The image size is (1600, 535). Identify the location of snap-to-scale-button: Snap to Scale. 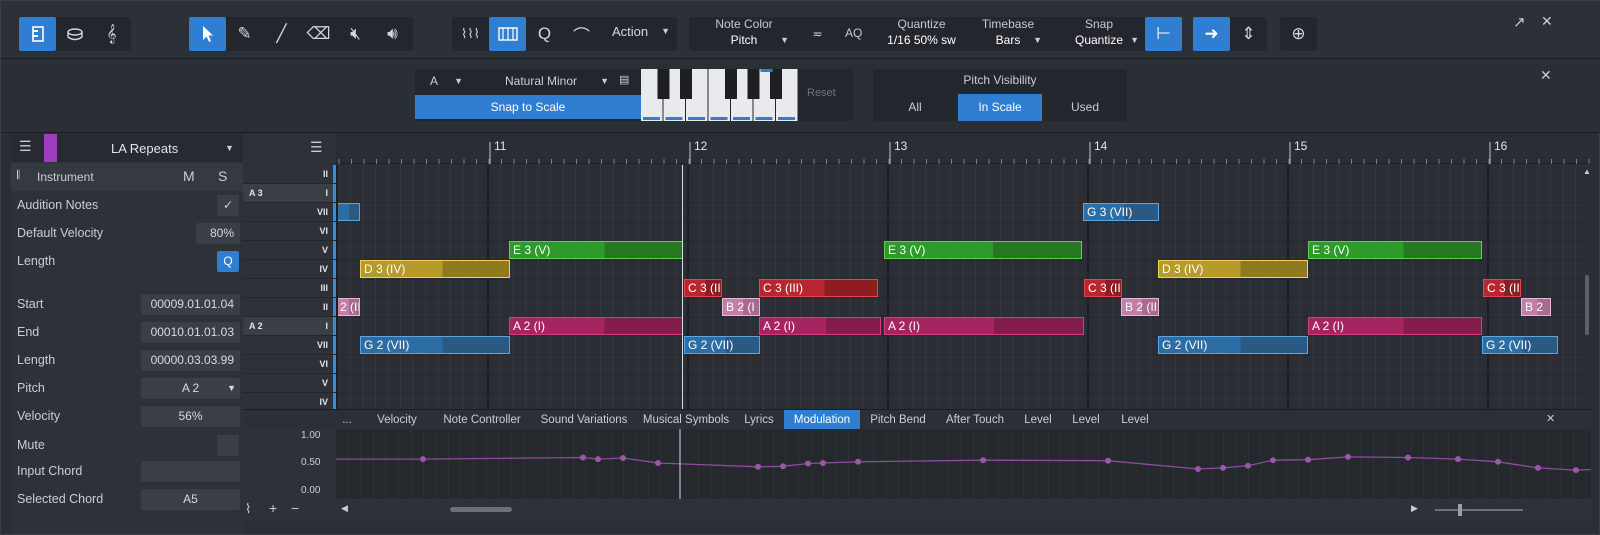
(528, 107).